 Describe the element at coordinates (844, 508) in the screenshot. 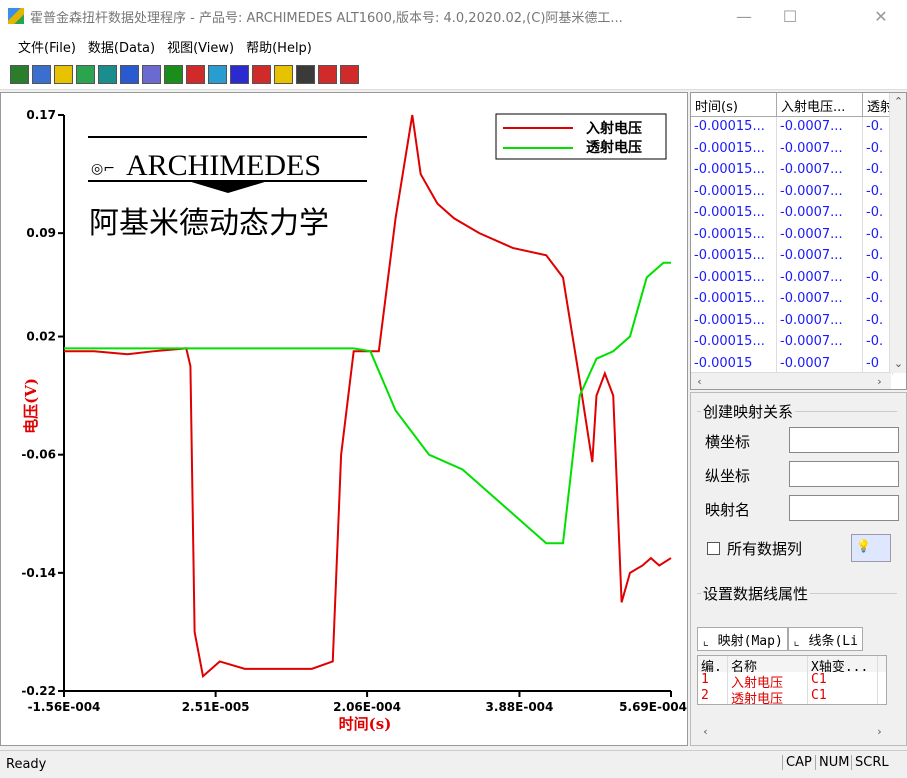

I see `map-name-input` at that location.